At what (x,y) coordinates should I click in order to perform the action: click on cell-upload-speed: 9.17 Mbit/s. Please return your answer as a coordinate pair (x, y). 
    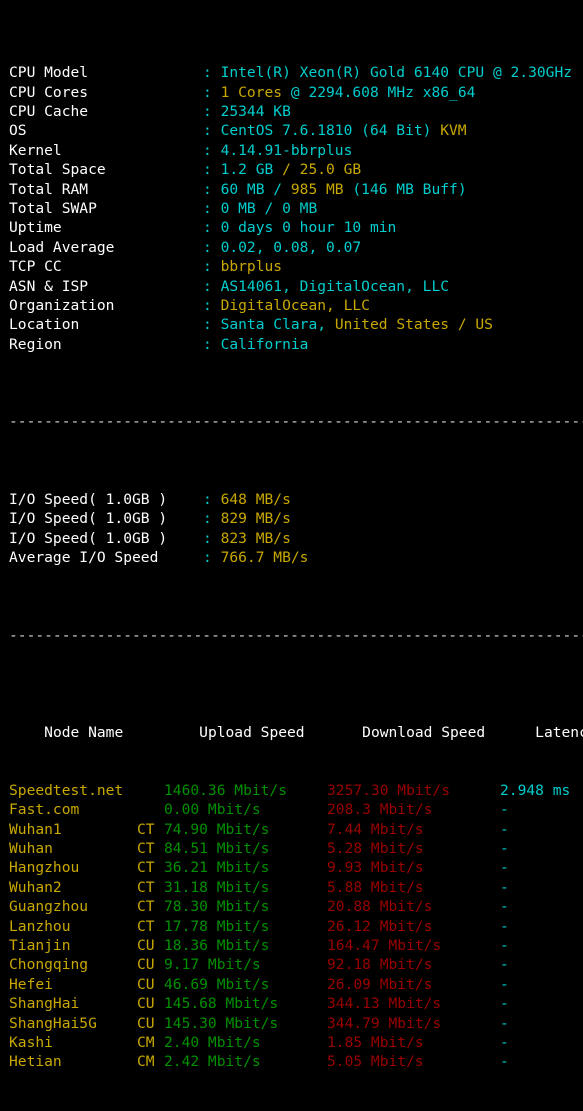
    Looking at the image, I should click on (212, 965).